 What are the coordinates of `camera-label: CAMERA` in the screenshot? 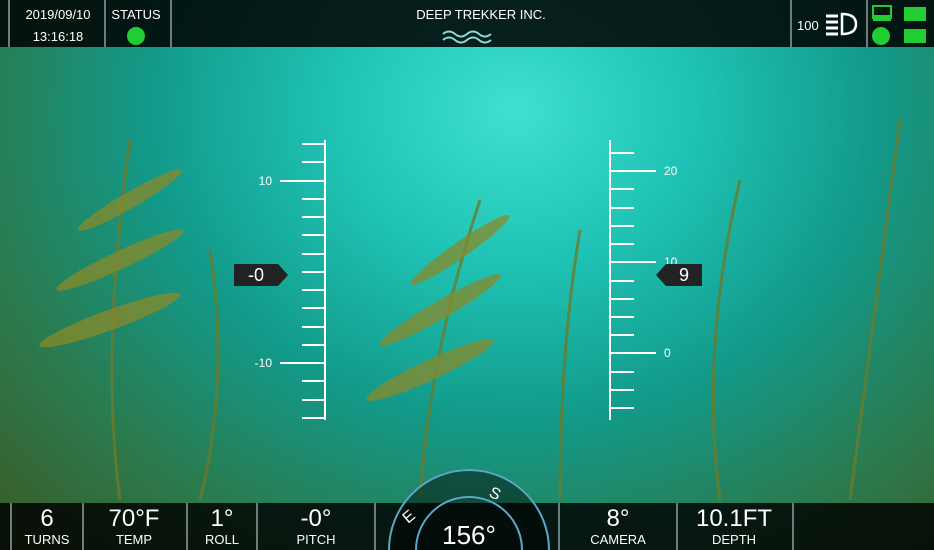 It's located at (618, 539).